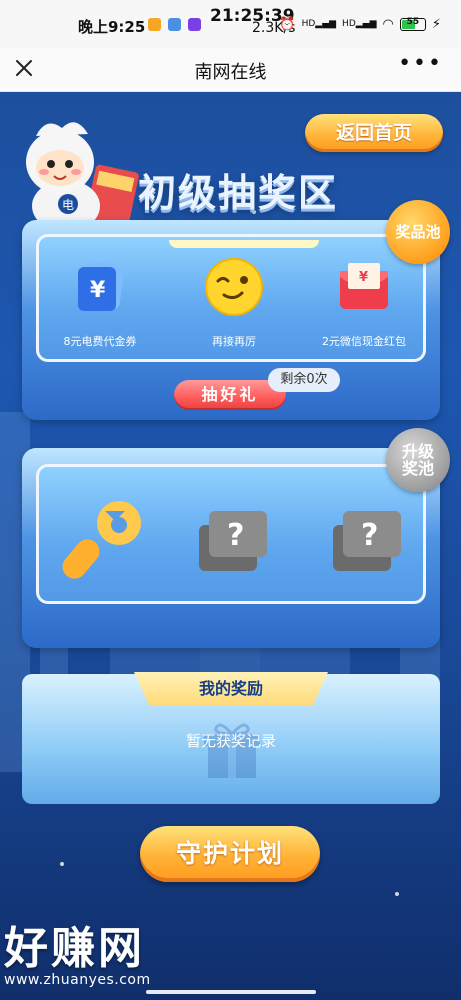 The width and height of the screenshot is (461, 1000). What do you see at coordinates (388, 24) in the screenshot?
I see `wifi-icon: ◠` at bounding box center [388, 24].